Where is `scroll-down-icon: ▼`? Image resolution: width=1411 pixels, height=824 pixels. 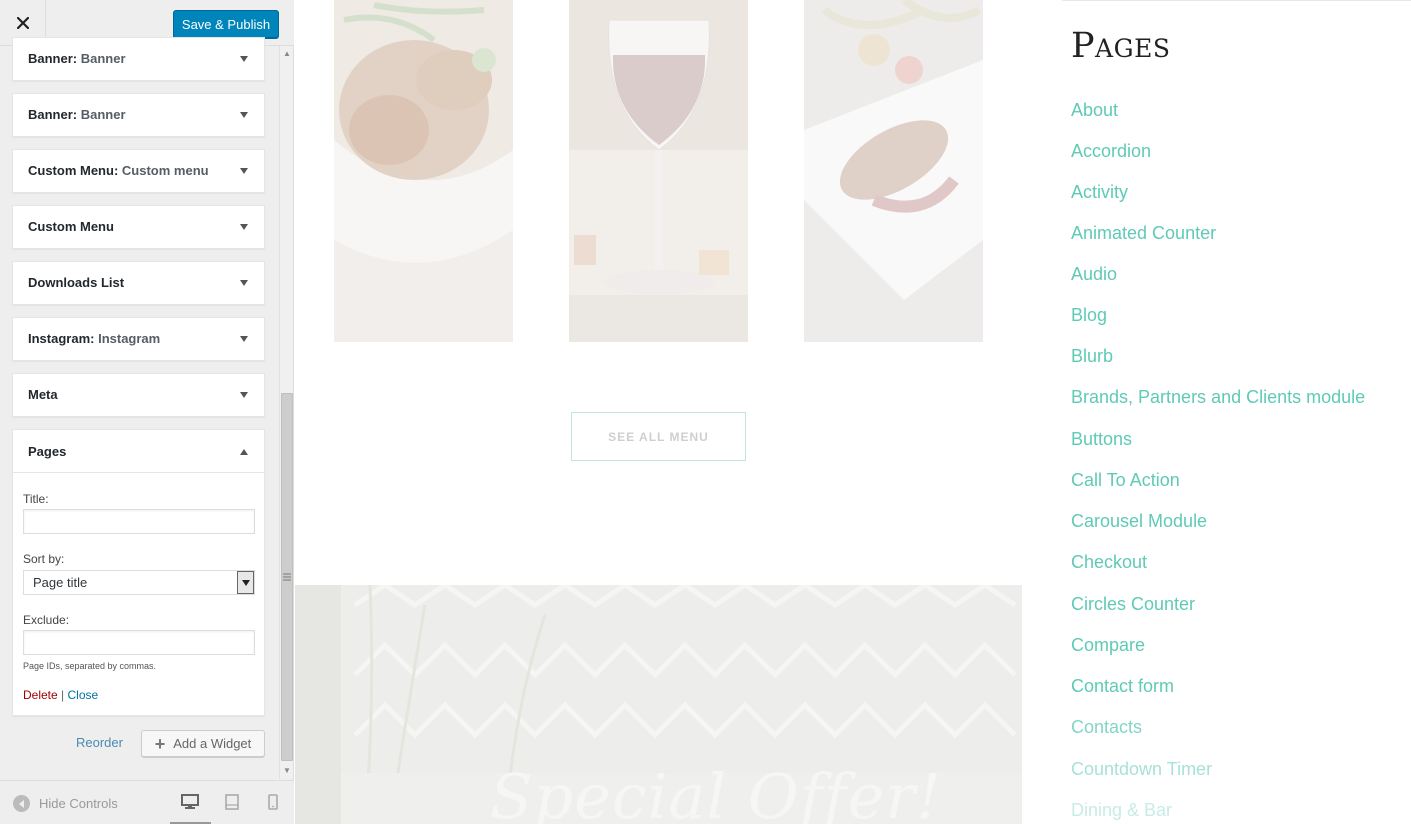 scroll-down-icon: ▼ is located at coordinates (287, 771).